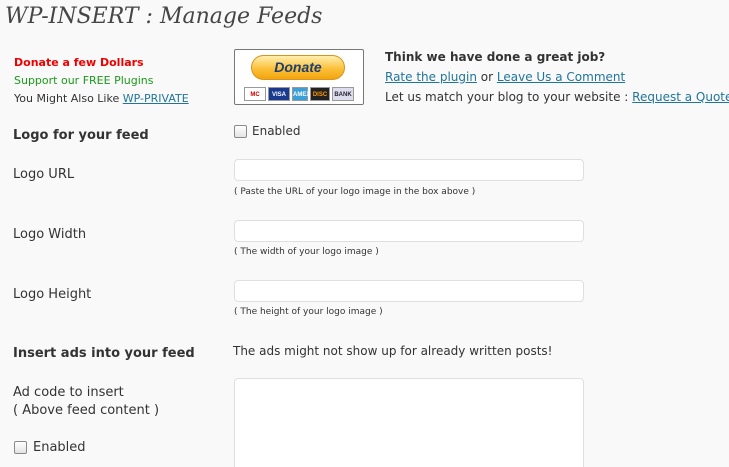  Describe the element at coordinates (67, 98) in the screenshot. I see `also-like-prefix: You Might Also Like` at that location.